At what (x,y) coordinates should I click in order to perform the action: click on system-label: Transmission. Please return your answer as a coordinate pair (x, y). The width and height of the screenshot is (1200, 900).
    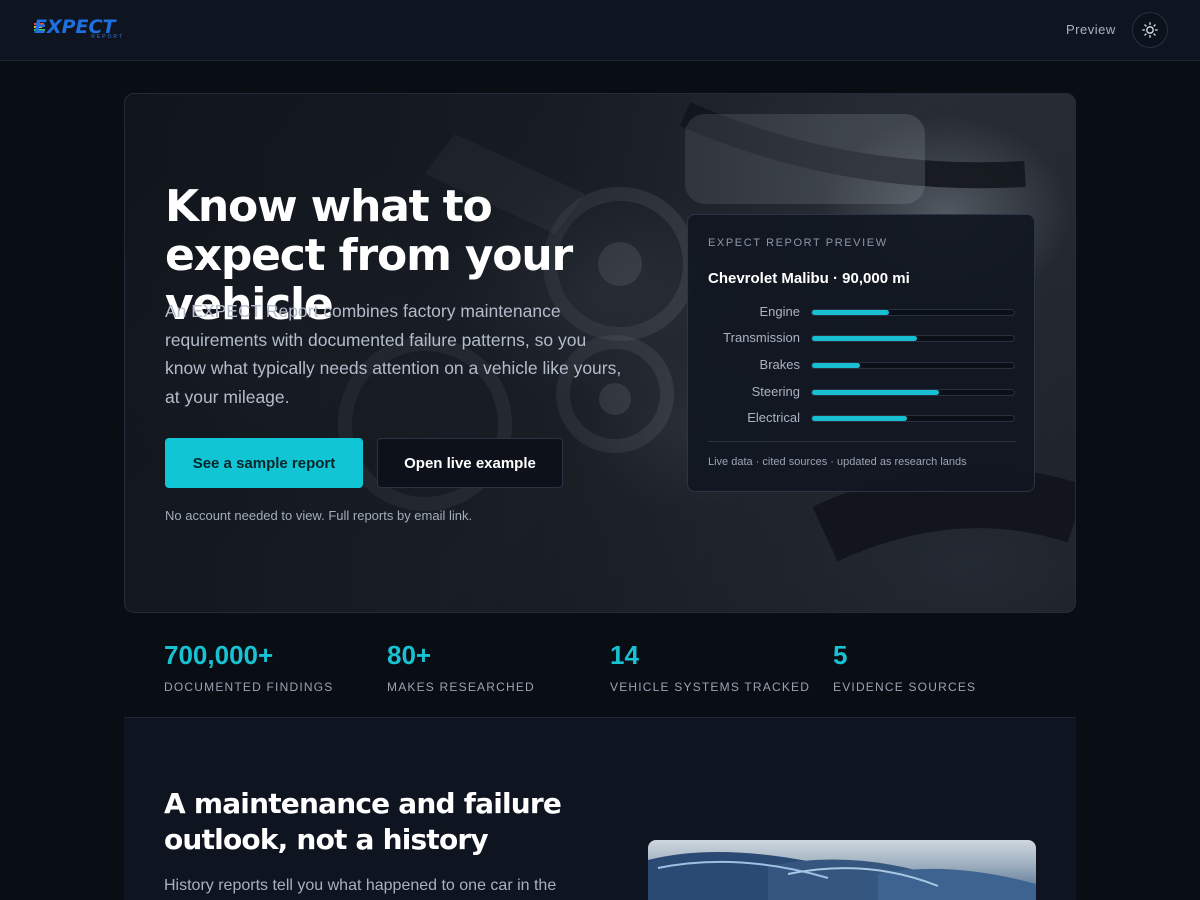
    Looking at the image, I should click on (761, 337).